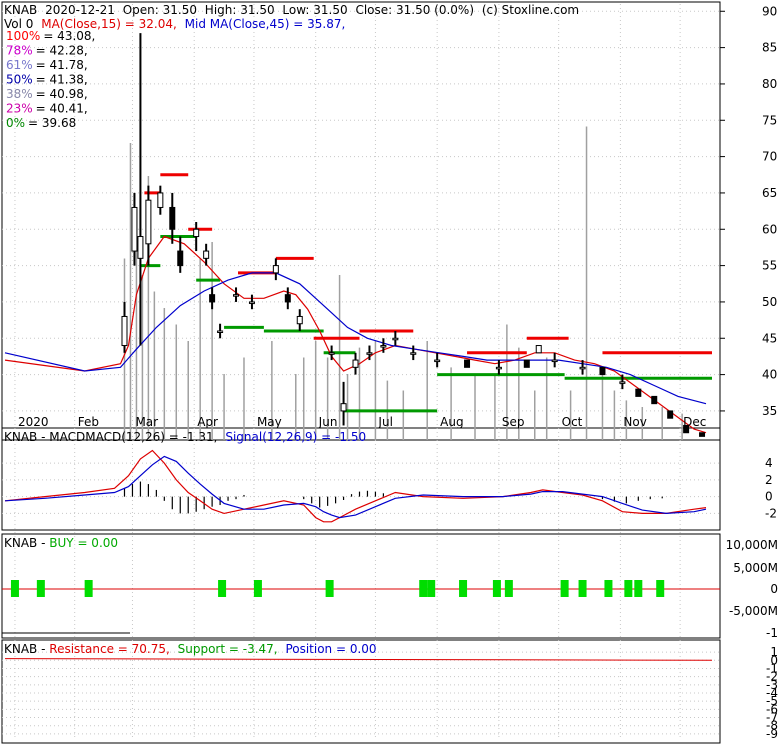 This screenshot has width=780, height=745. What do you see at coordinates (414, 10) in the screenshot?
I see `header-close: Close: 31.50 (0.0%)` at bounding box center [414, 10].